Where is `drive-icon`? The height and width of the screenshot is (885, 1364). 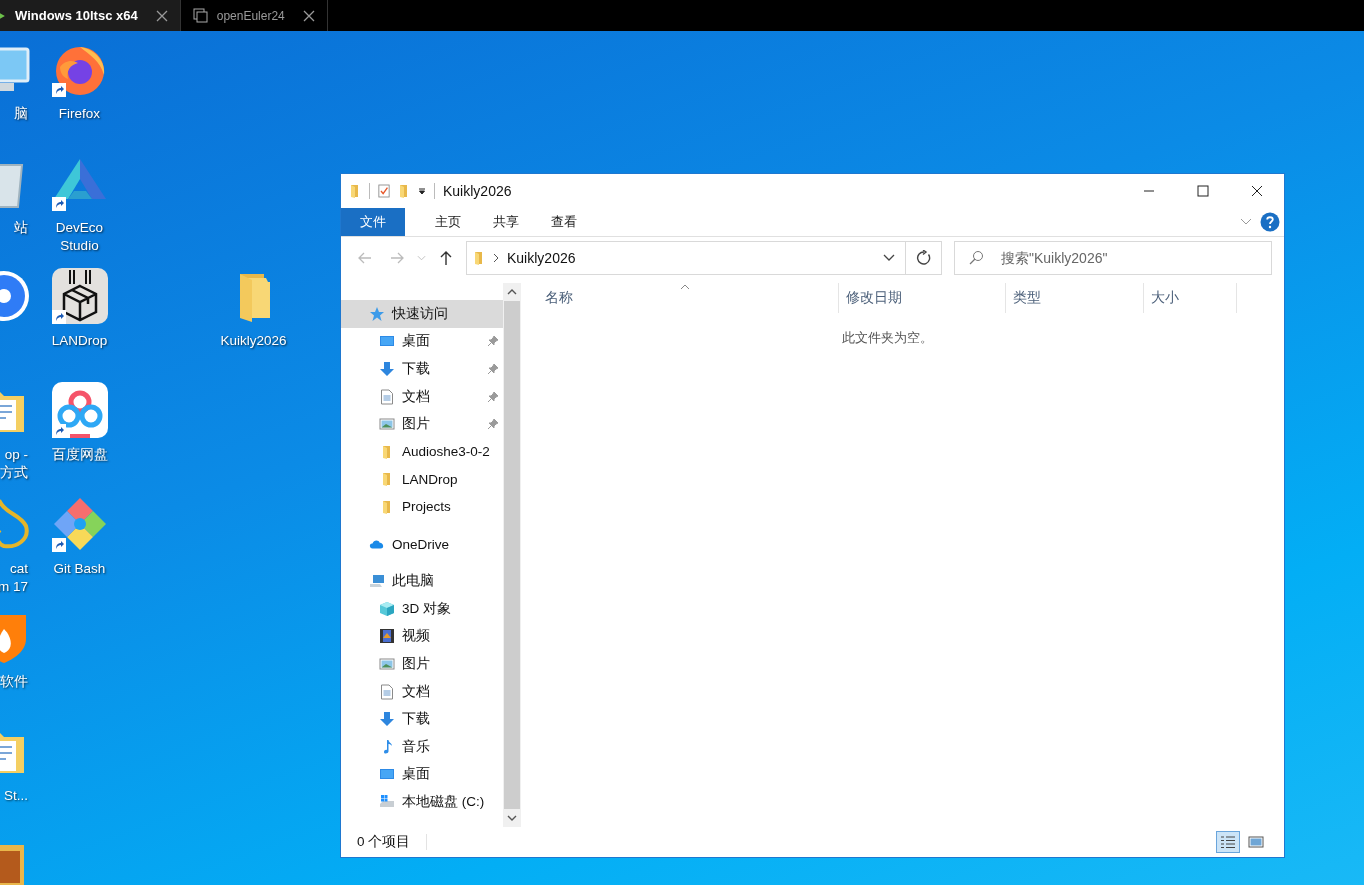 drive-icon is located at coordinates (387, 801).